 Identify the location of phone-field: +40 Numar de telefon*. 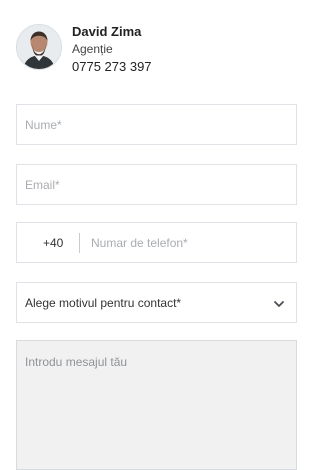
(156, 242).